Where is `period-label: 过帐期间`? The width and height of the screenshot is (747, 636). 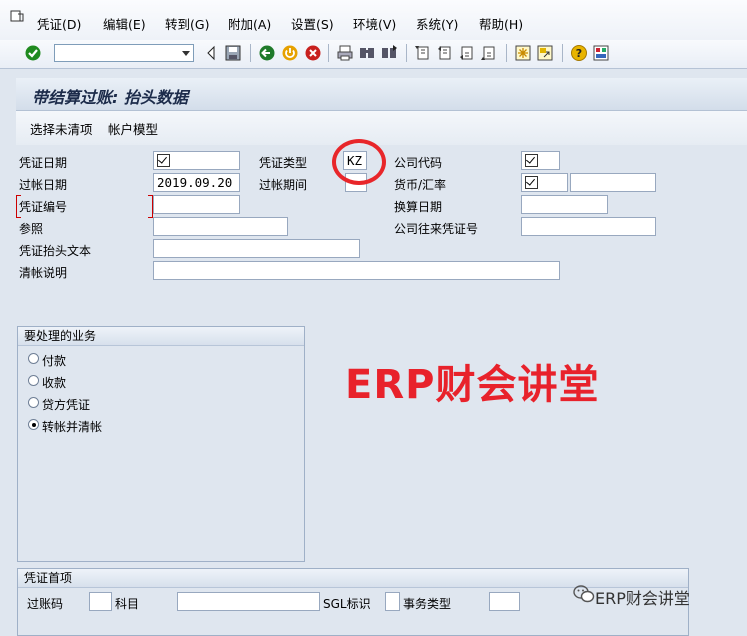 period-label: 过帐期间 is located at coordinates (283, 185).